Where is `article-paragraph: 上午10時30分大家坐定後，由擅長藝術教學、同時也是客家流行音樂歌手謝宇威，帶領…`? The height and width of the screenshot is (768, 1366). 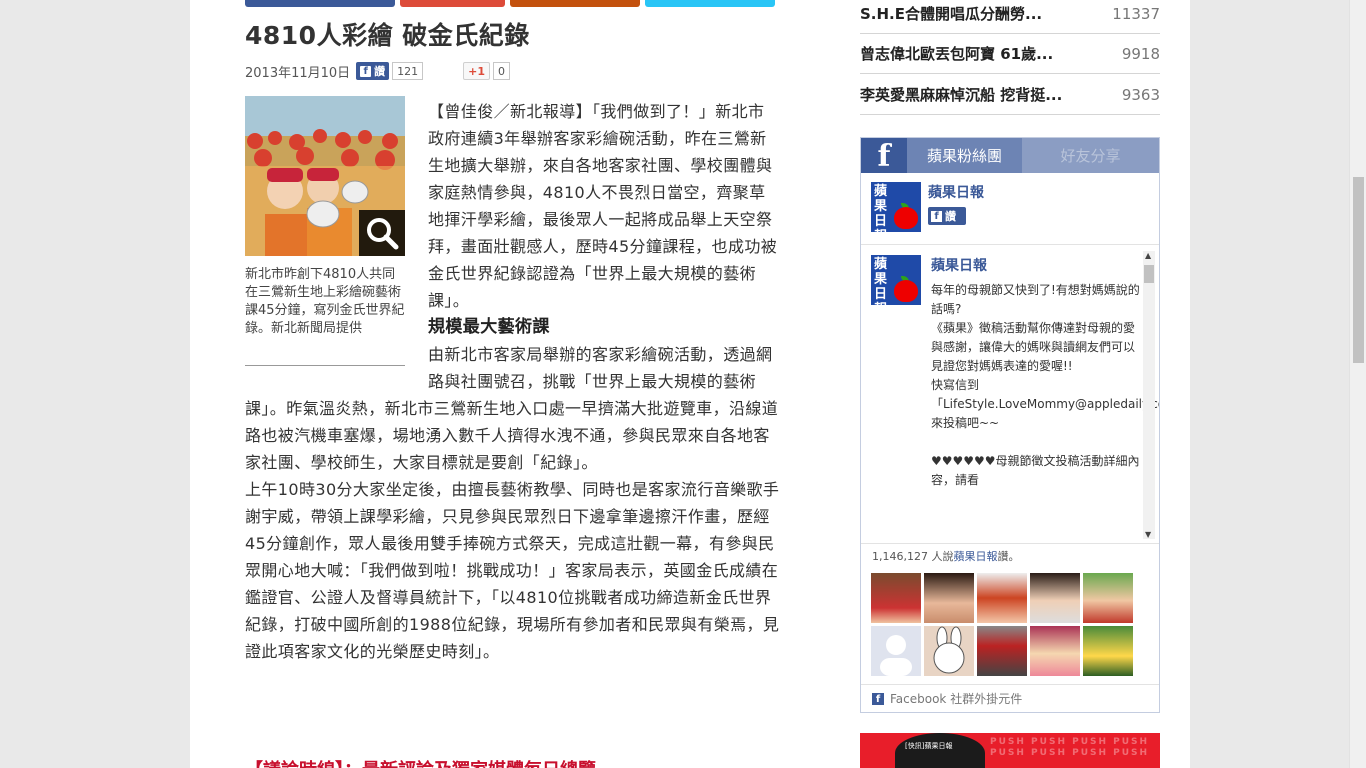 article-paragraph: 上午10時30分大家坐定後，由擅長藝術教學、同時也是客家流行音樂歌手謝宇威，帶領… is located at coordinates (512, 570).